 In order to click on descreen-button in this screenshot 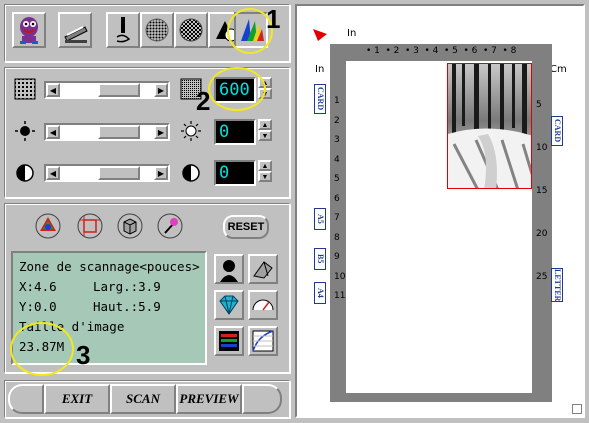, I will do `click(263, 269)`.